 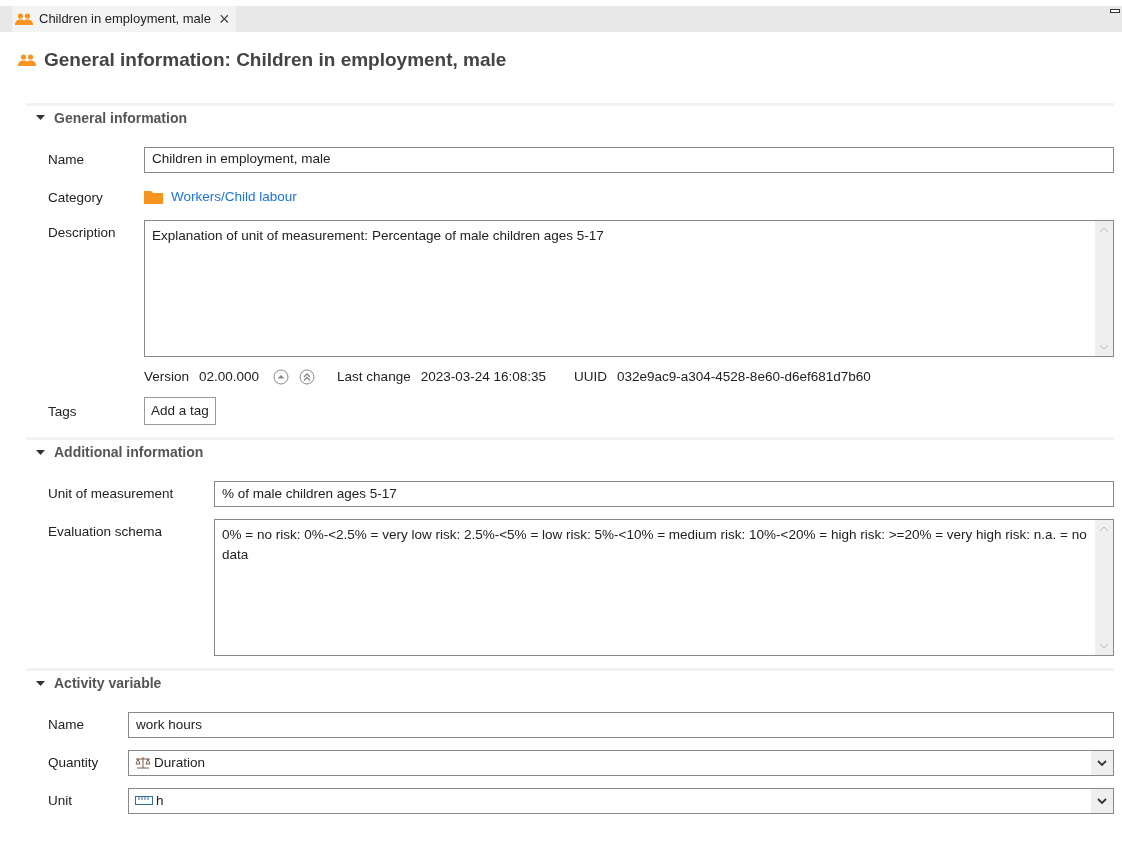 What do you see at coordinates (74, 763) in the screenshot?
I see `field-label: Quantity` at bounding box center [74, 763].